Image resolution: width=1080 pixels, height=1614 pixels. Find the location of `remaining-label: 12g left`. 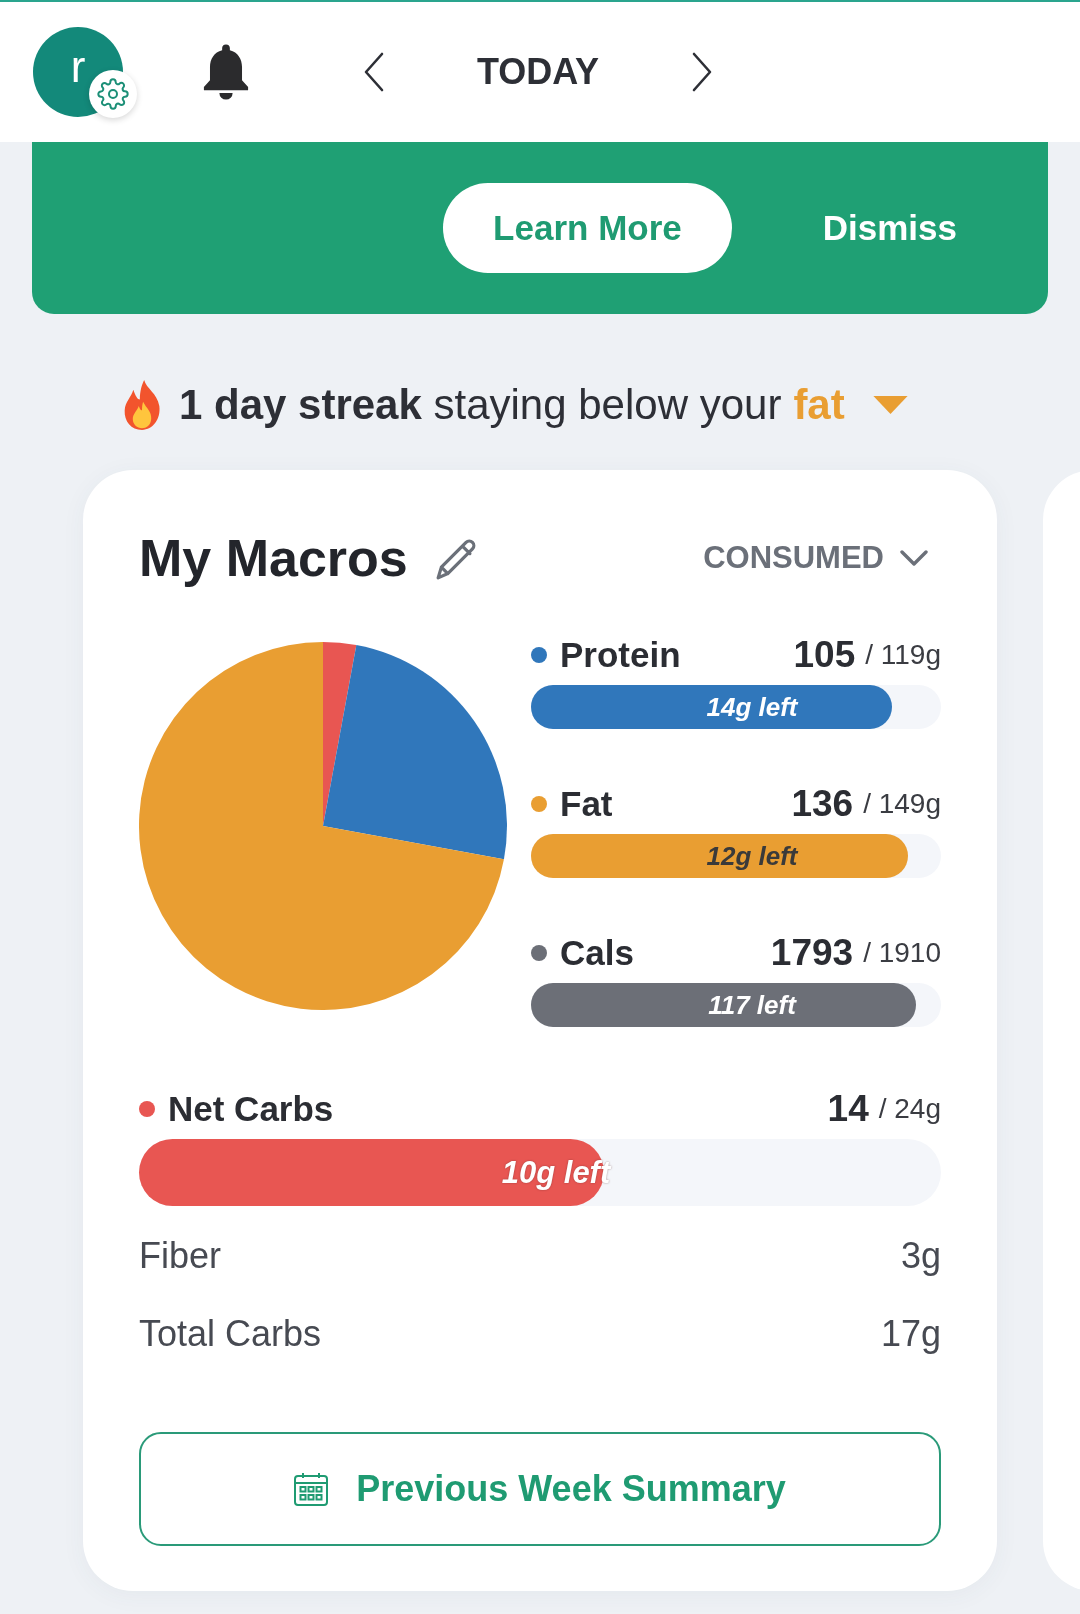

remaining-label: 12g left is located at coordinates (752, 856).